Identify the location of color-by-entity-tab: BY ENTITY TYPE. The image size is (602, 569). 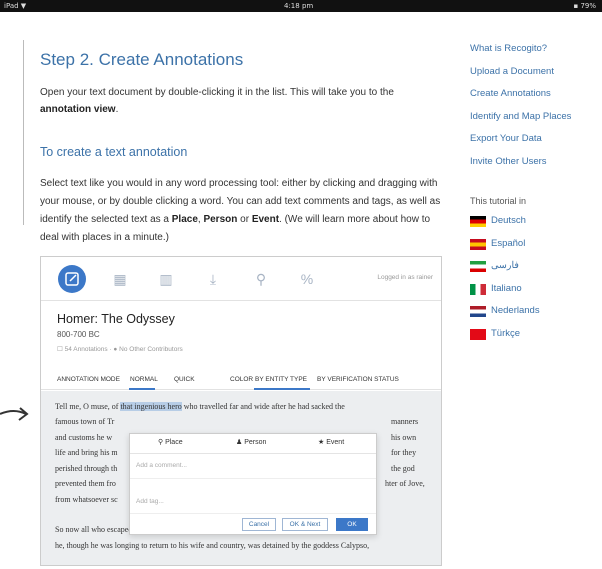
(281, 379).